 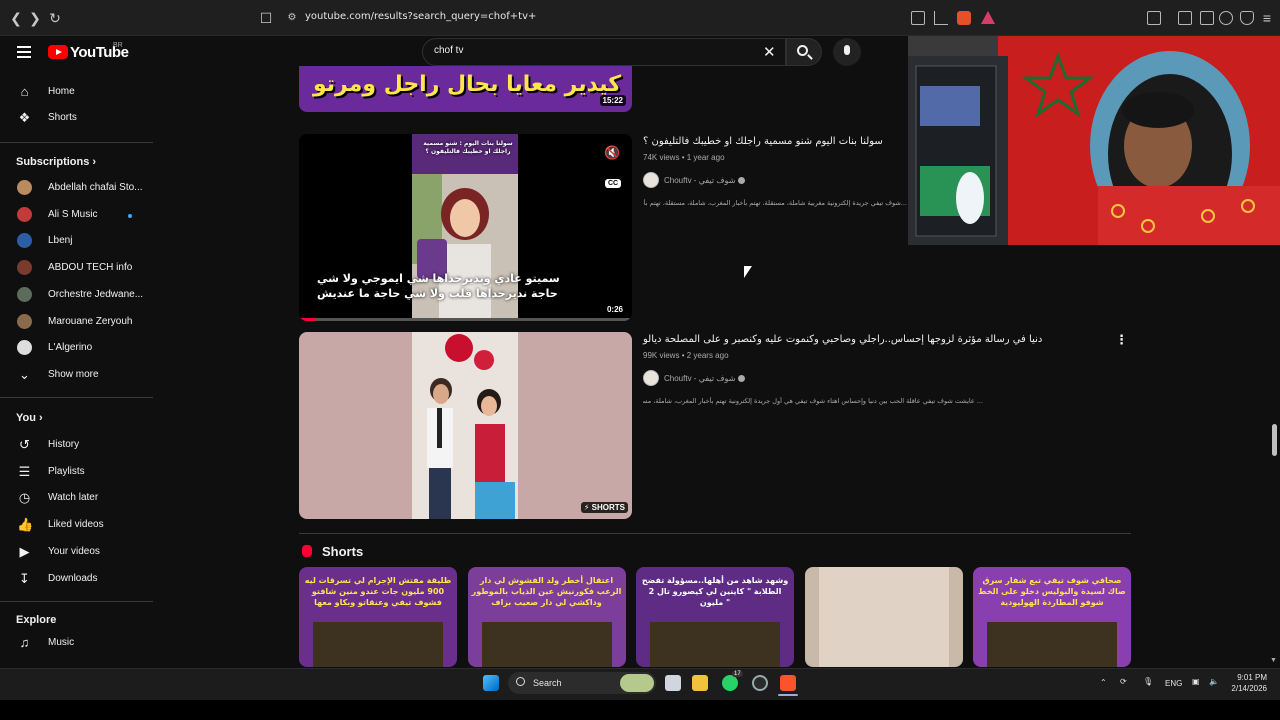 I want to click on sidebar-item-watch-later: ◷ Watch later, so click(x=77, y=498).